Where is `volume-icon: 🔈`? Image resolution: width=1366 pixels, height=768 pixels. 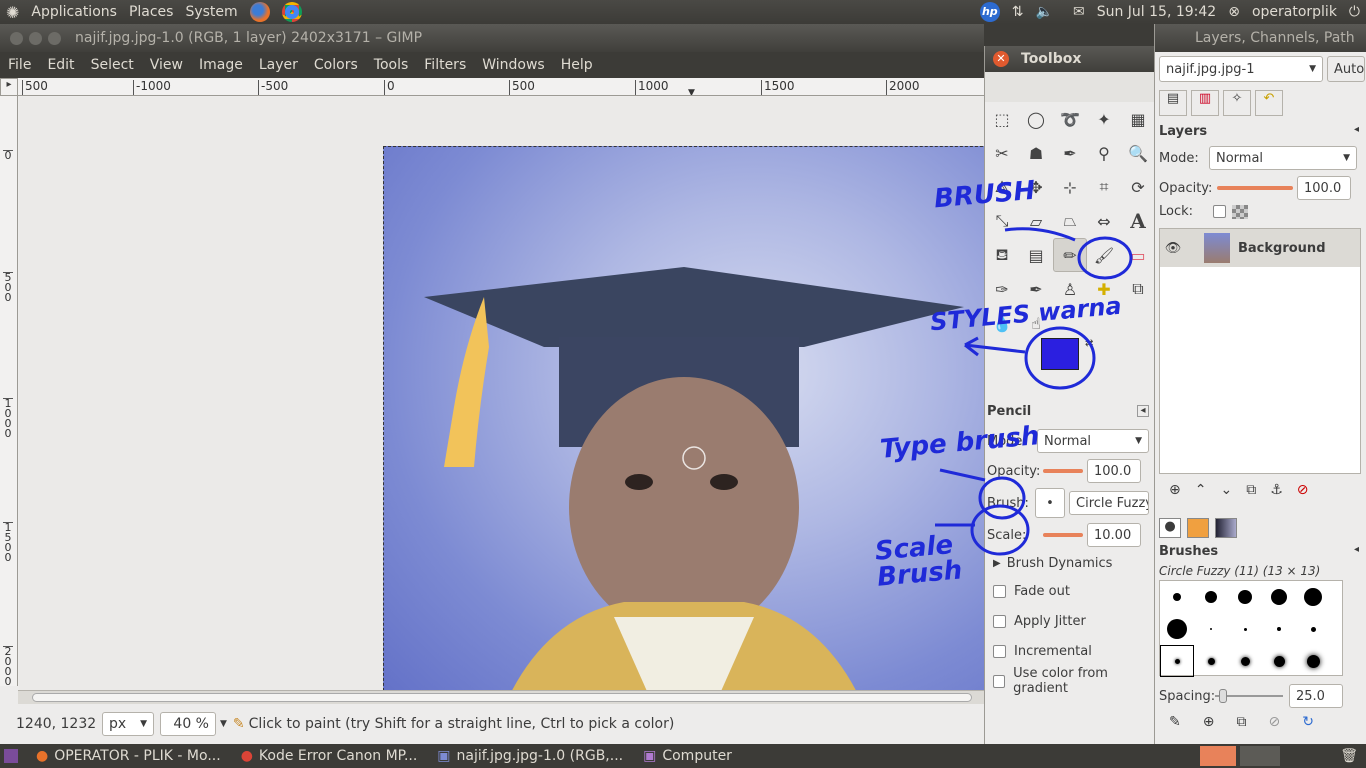 volume-icon: 🔈 is located at coordinates (1044, 12).